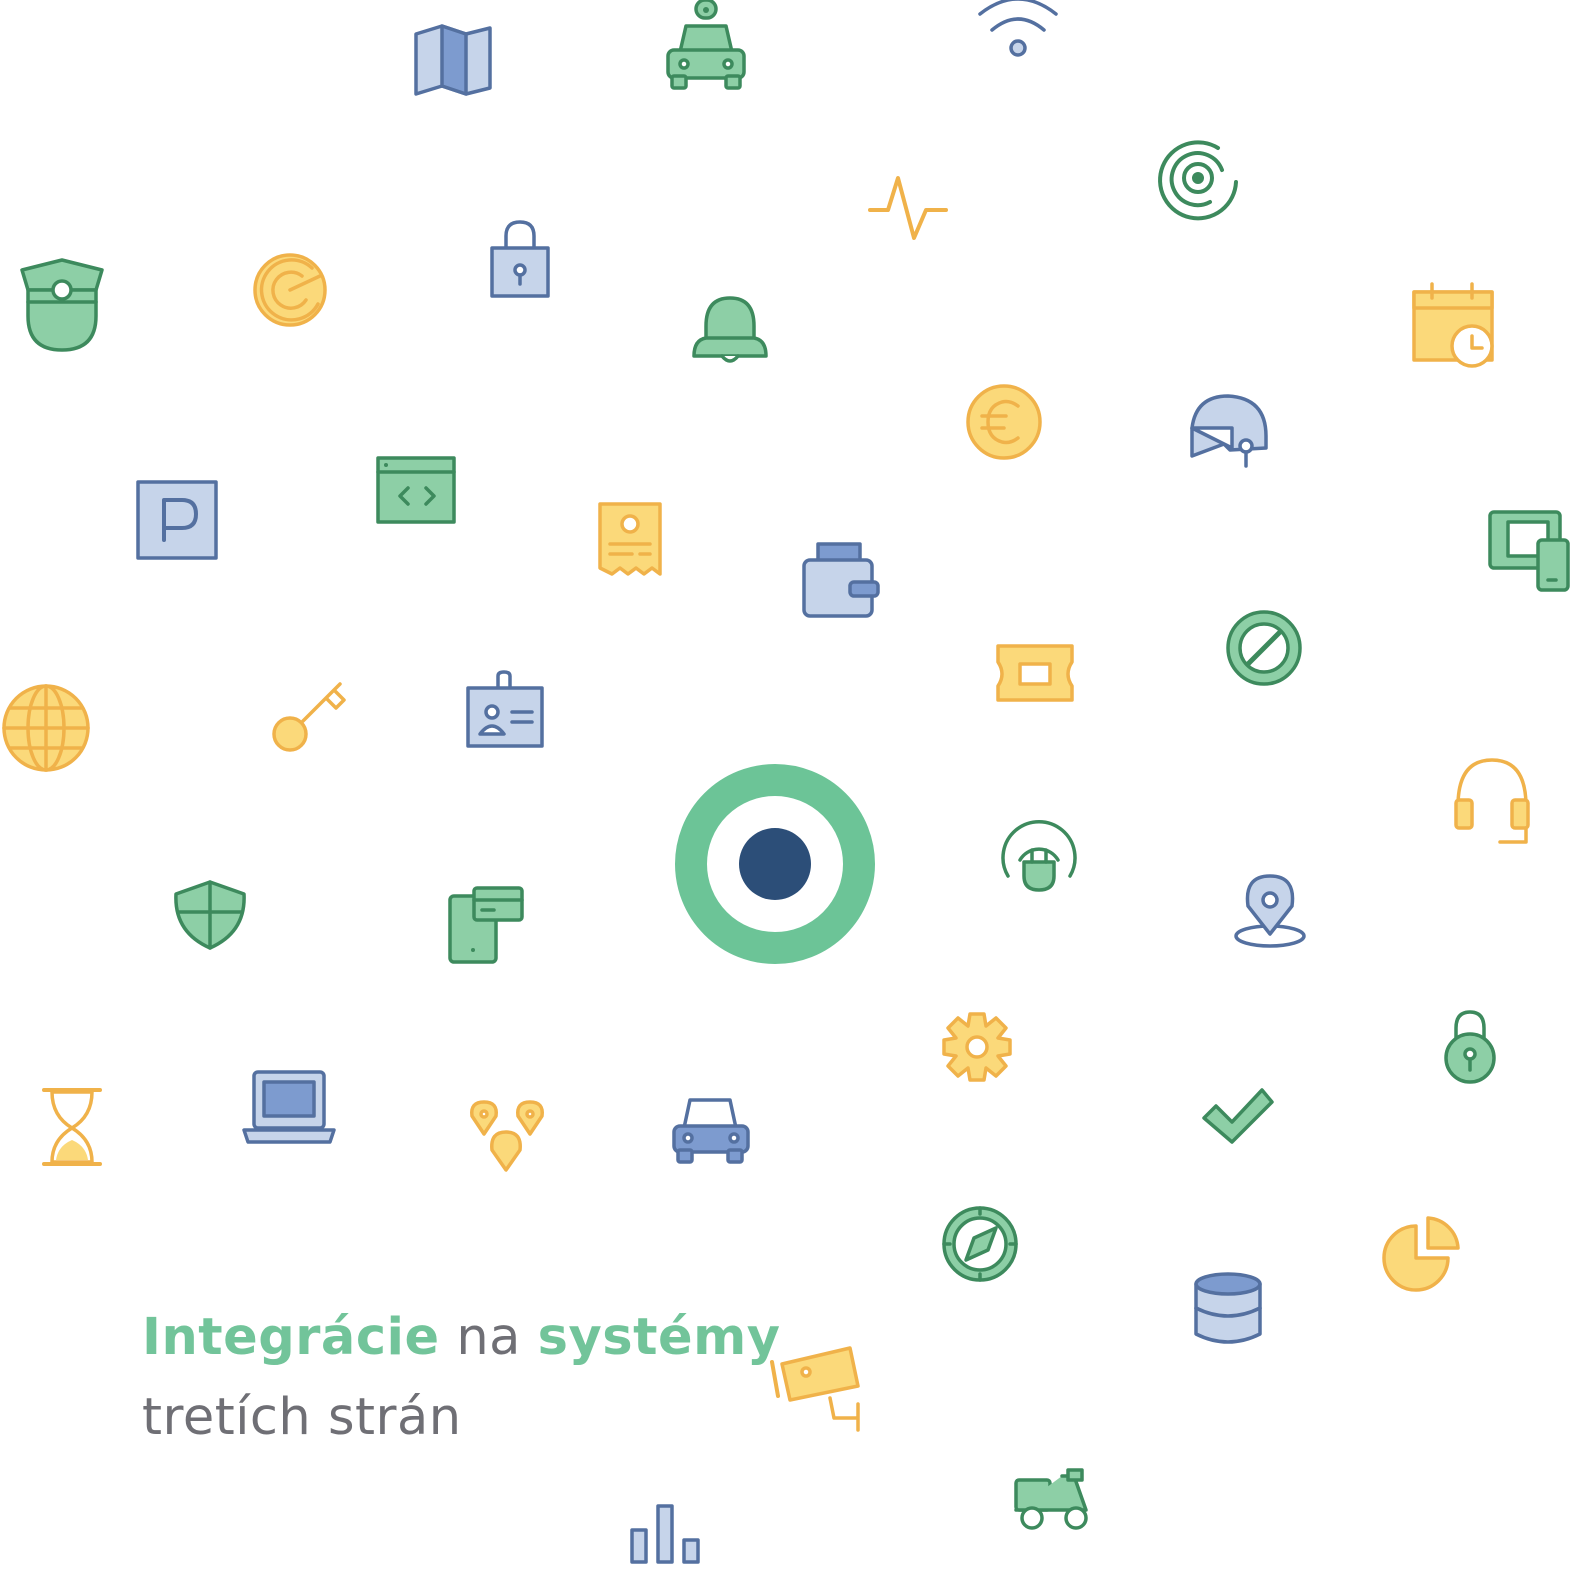 This screenshot has width=1588, height=1588. Describe the element at coordinates (1453, 325) in the screenshot. I see `calendar-clock-icon` at that location.